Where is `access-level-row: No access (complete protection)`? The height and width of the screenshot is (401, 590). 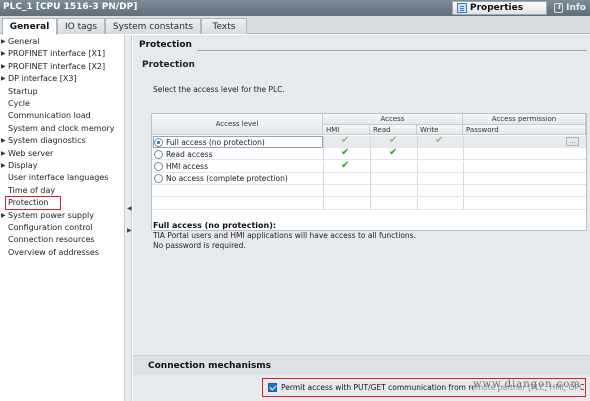 access-level-row: No access (complete protection) is located at coordinates (369, 178).